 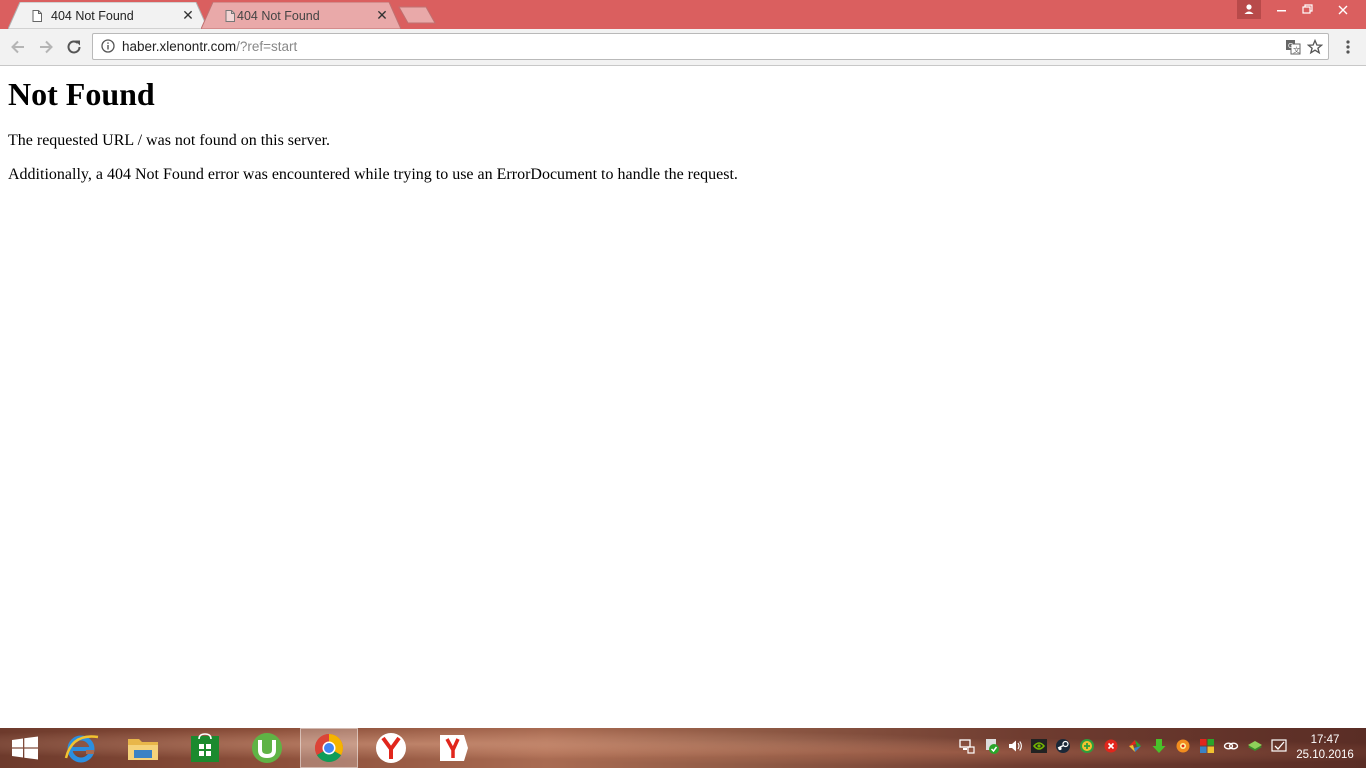 What do you see at coordinates (683, 748) in the screenshot?
I see `taskbar: 17:47 25.10.2016` at bounding box center [683, 748].